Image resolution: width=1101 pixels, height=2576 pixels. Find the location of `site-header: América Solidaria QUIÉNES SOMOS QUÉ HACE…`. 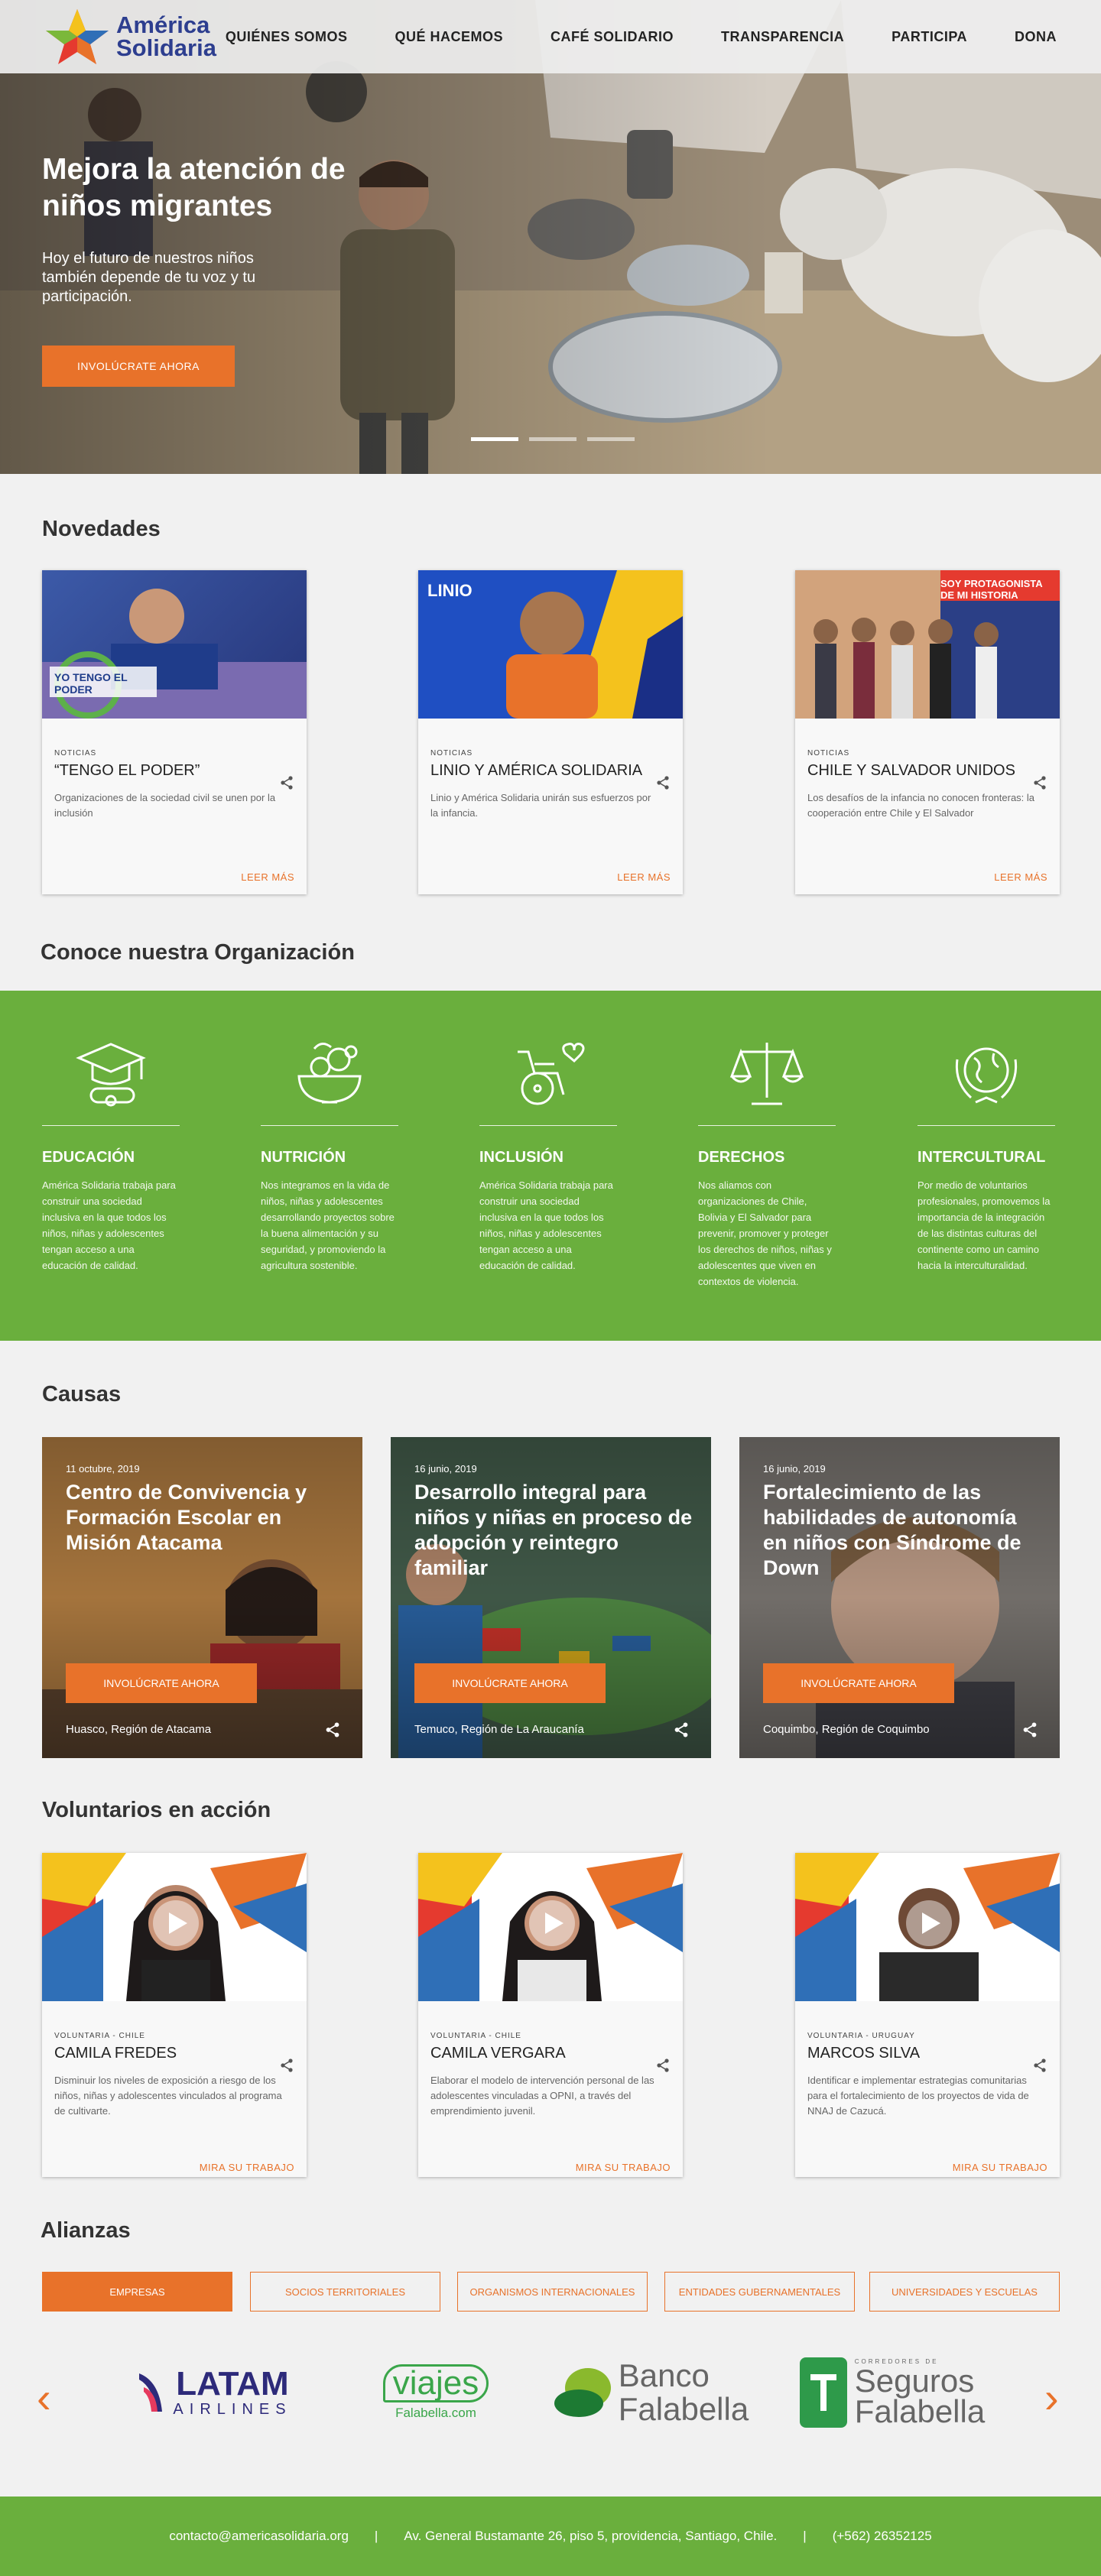

site-header: América Solidaria QUIÉNES SOMOS QUÉ HACE… is located at coordinates (550, 36).